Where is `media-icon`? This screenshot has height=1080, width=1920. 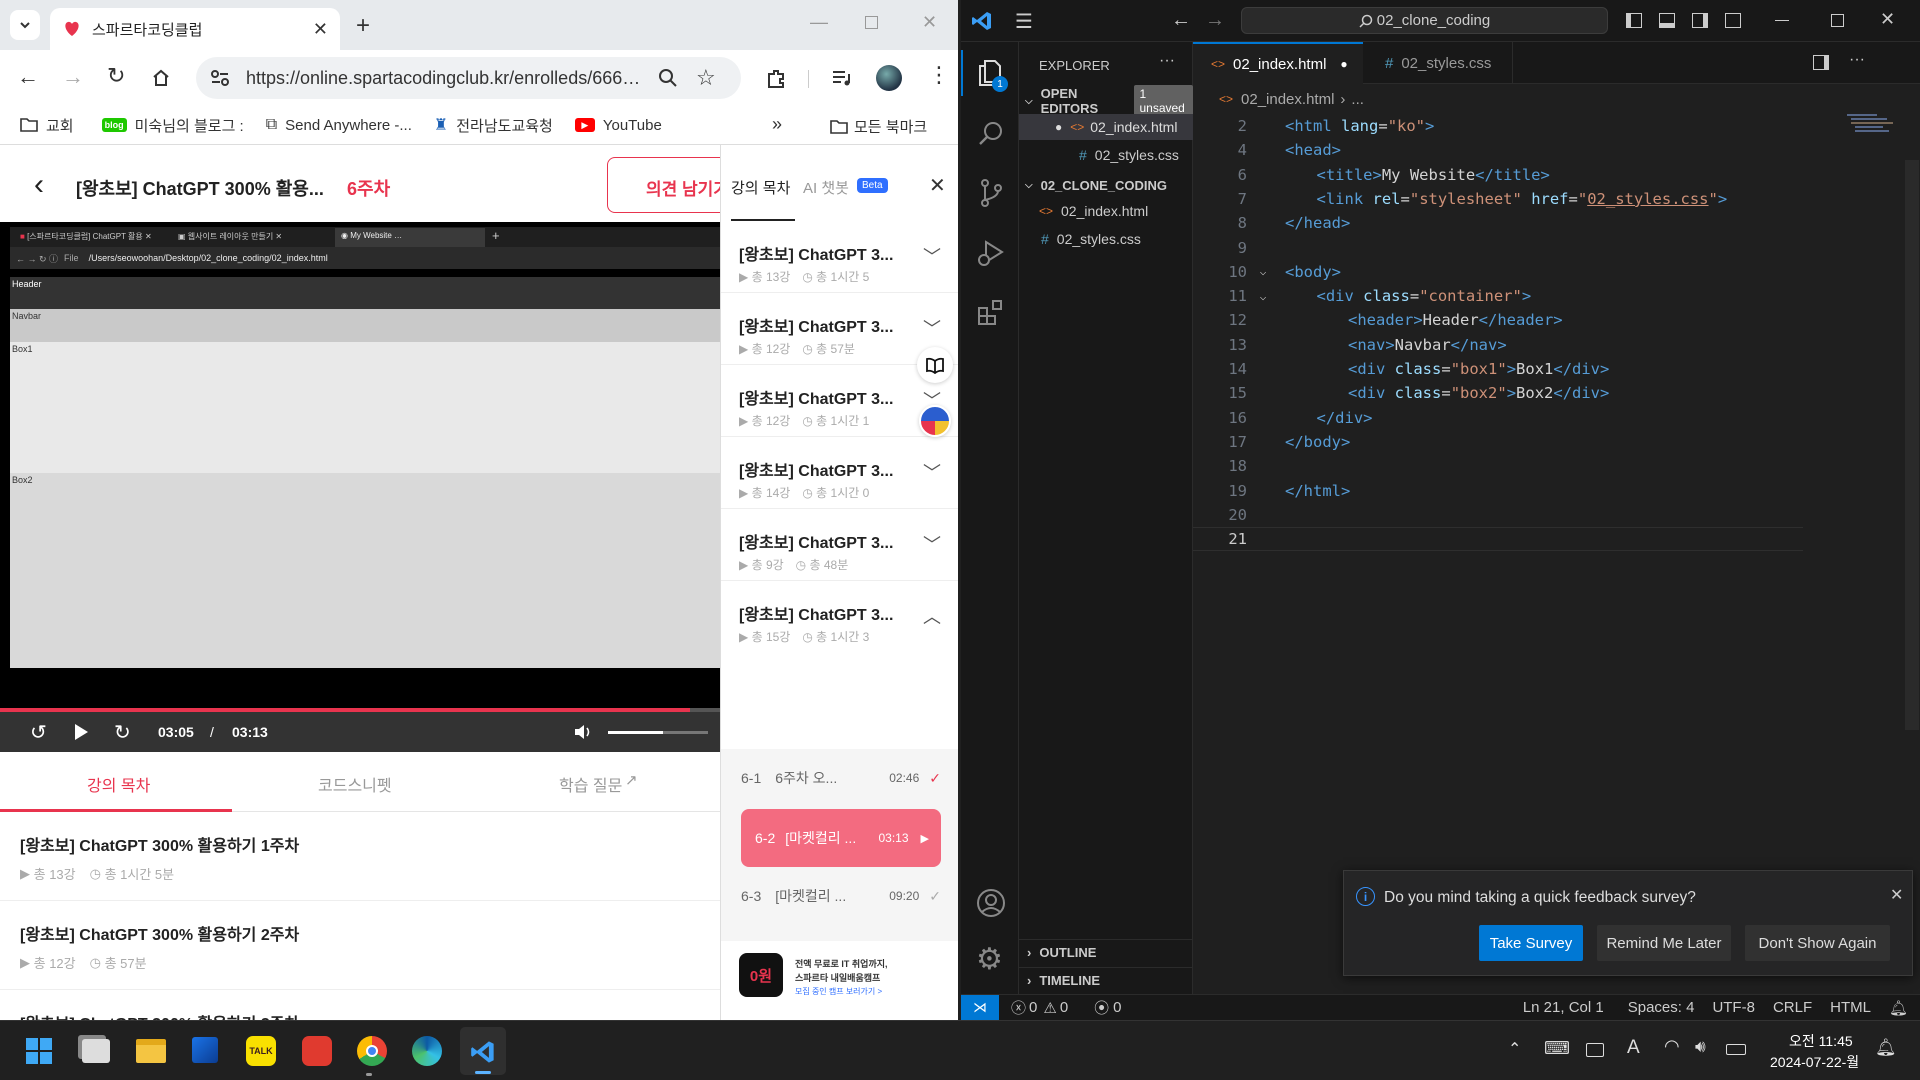 media-icon is located at coordinates (841, 78).